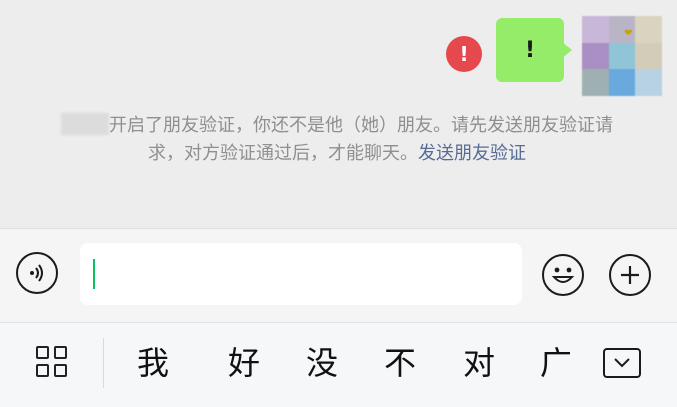 The image size is (677, 407). I want to click on suggestion-item: 广, so click(555, 363).